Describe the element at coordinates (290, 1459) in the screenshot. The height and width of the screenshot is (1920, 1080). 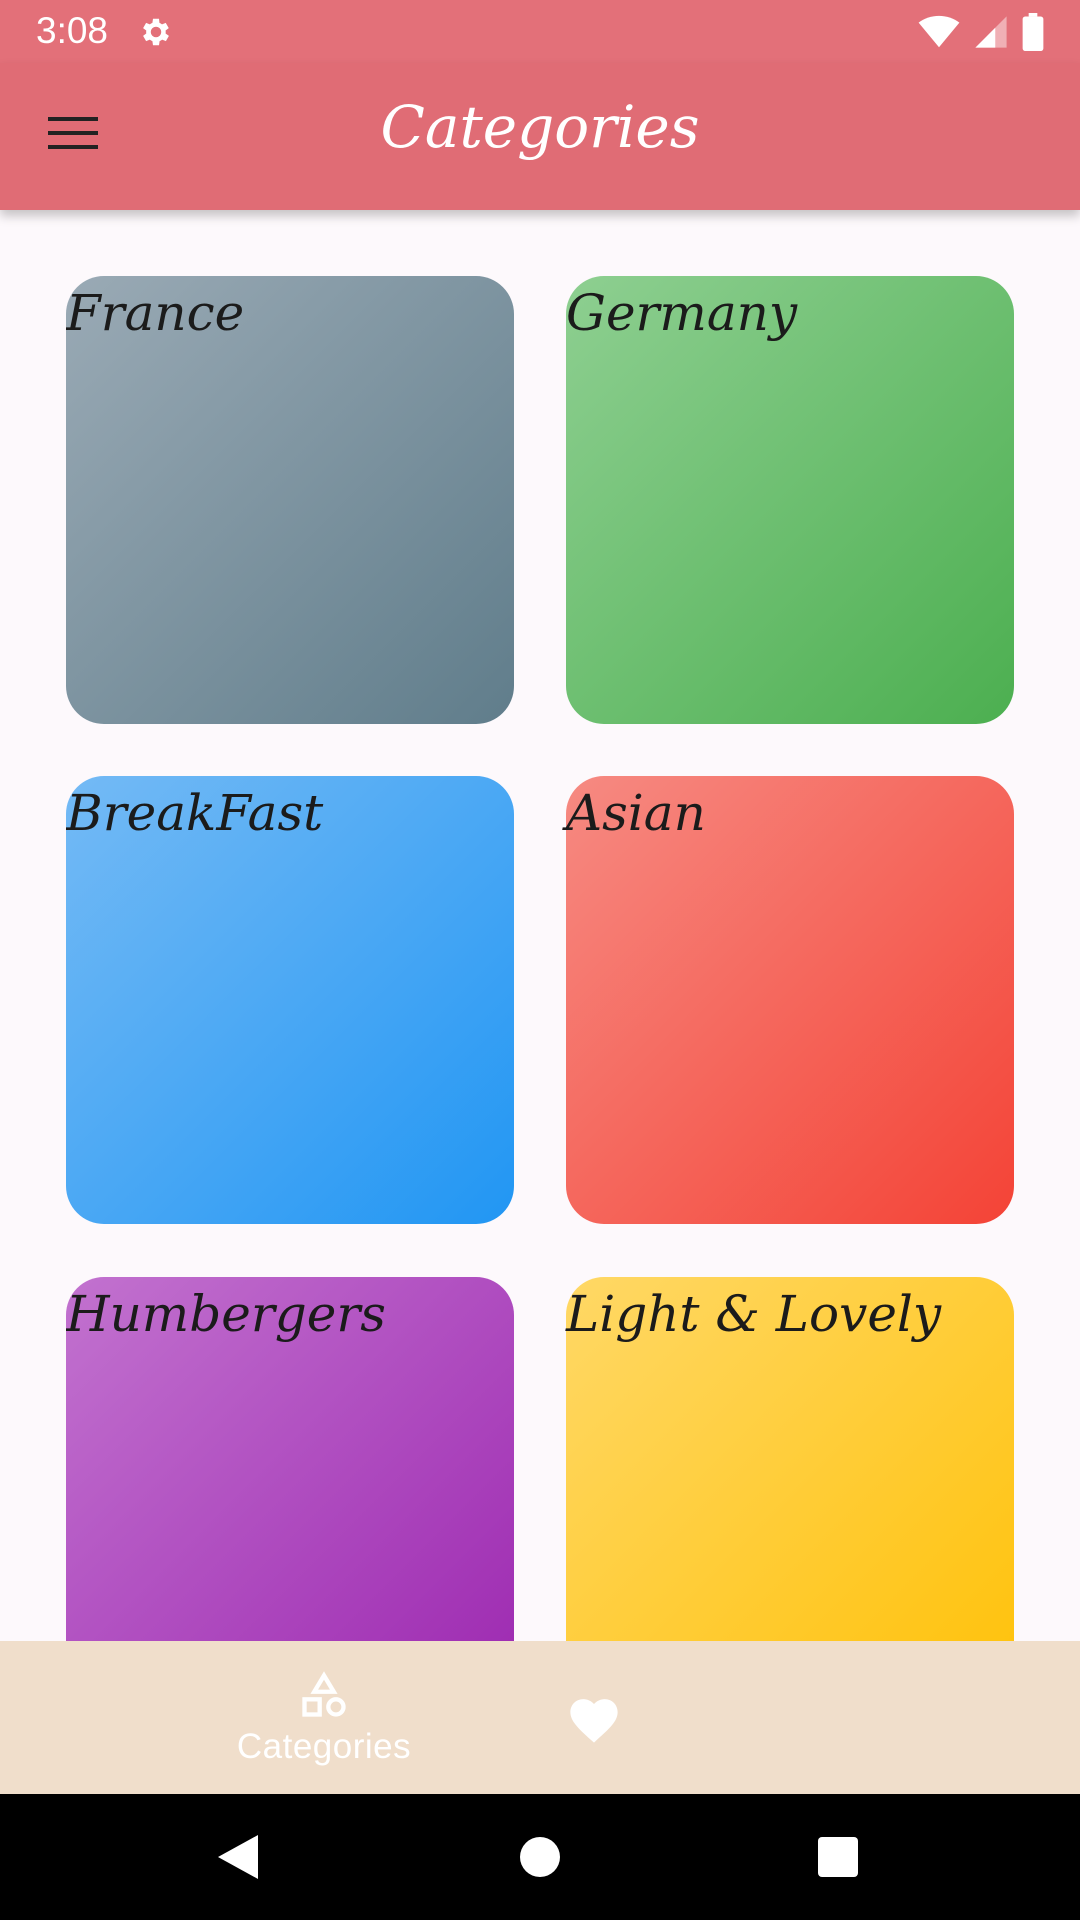
I see `category-card-humbergers: Humbergers` at that location.